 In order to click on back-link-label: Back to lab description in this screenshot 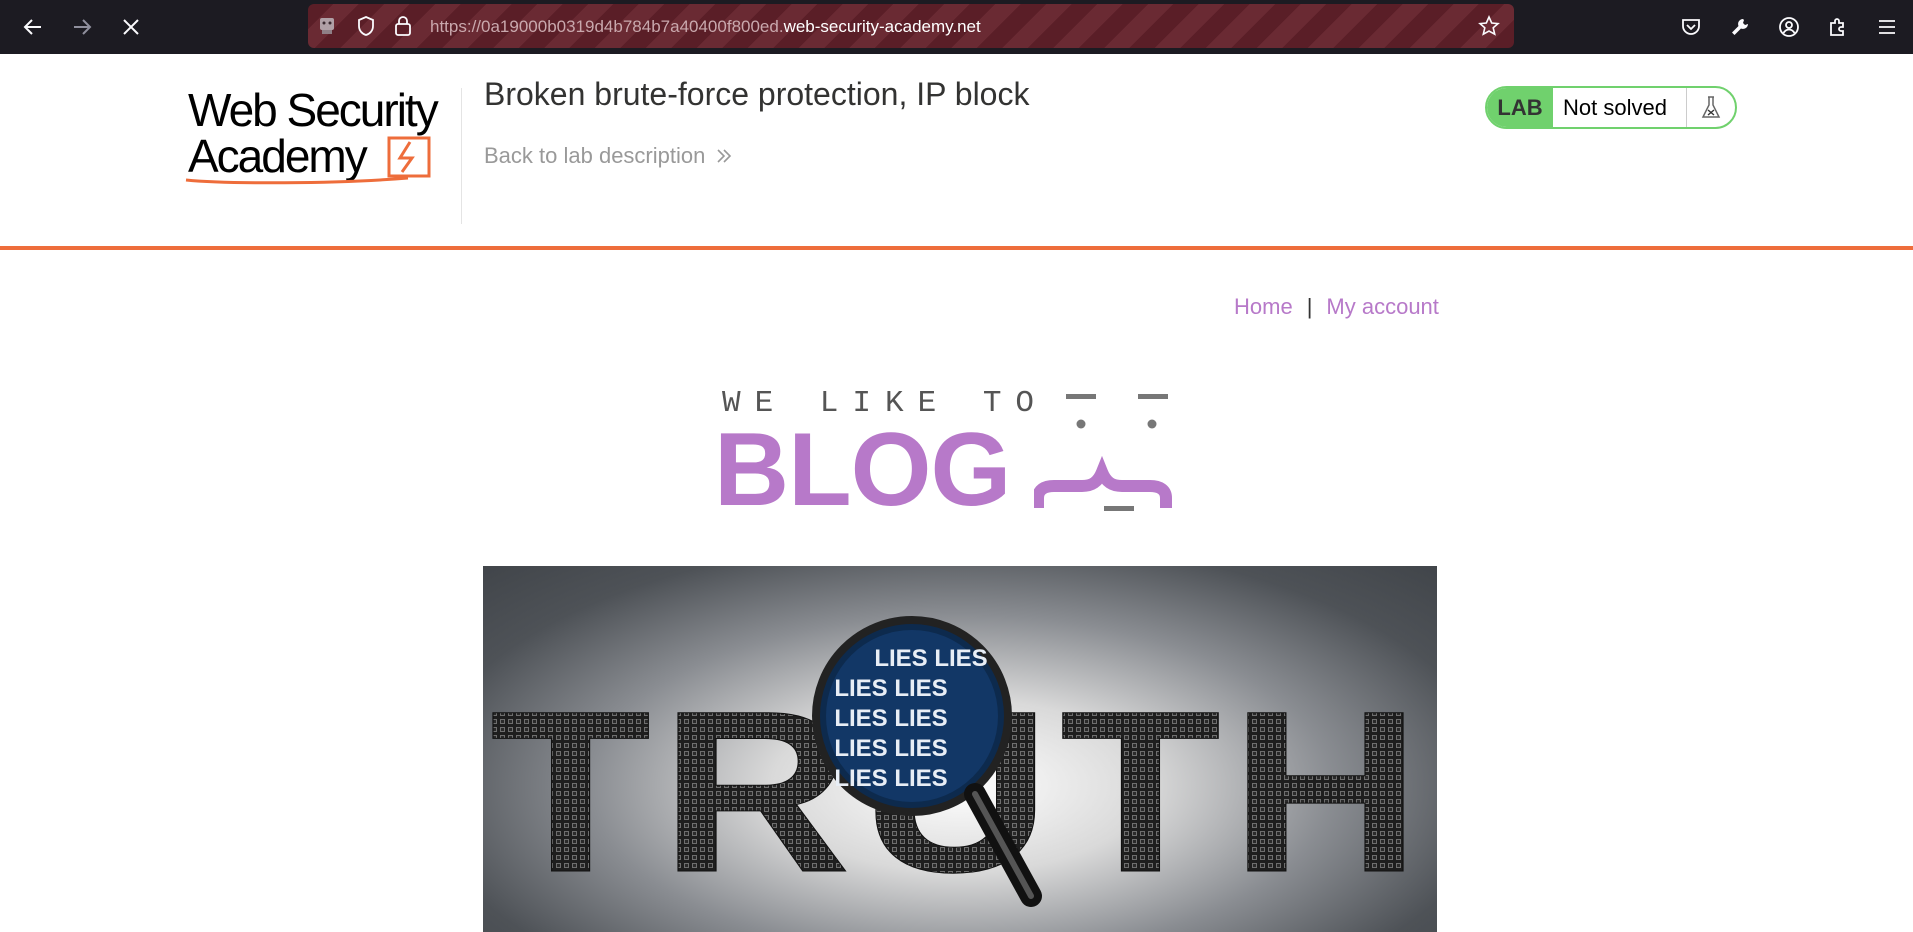, I will do `click(595, 155)`.